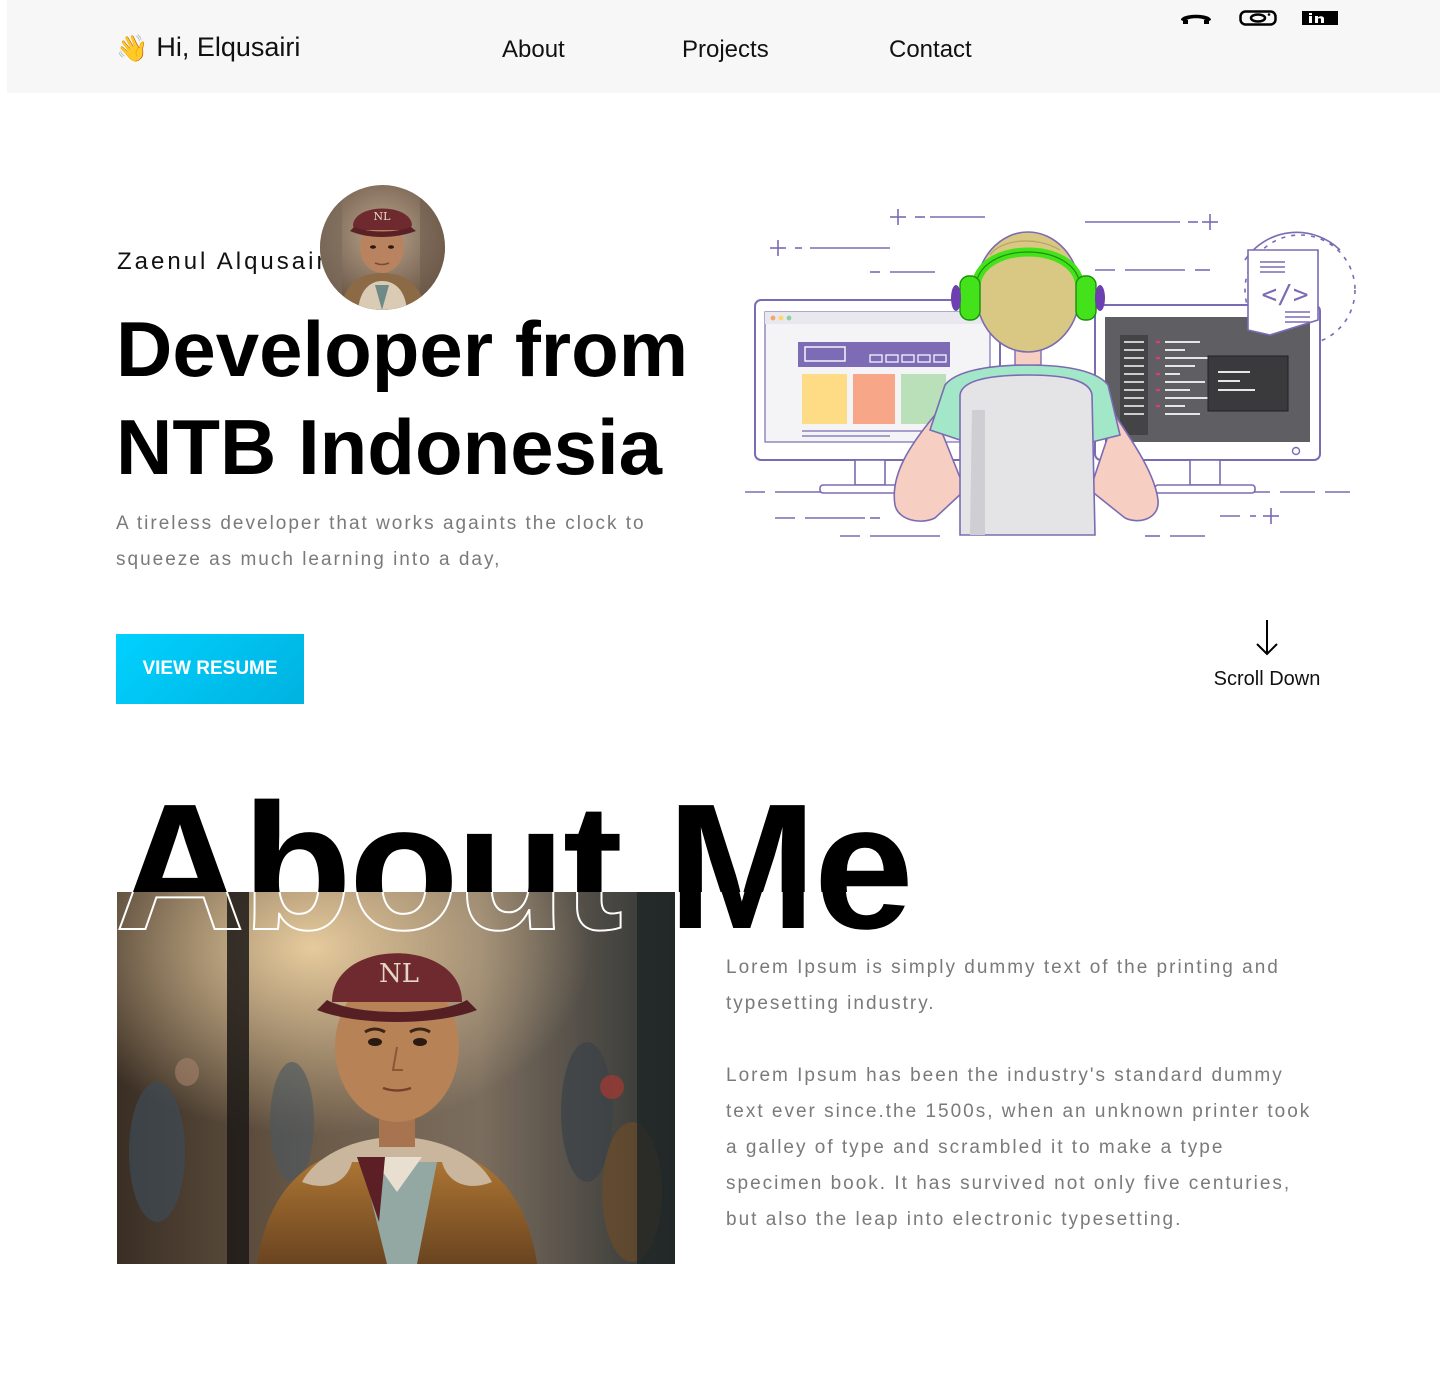 The height and width of the screenshot is (1391, 1440). I want to click on hero-title: Developer from NTB Indonesia, so click(436, 398).